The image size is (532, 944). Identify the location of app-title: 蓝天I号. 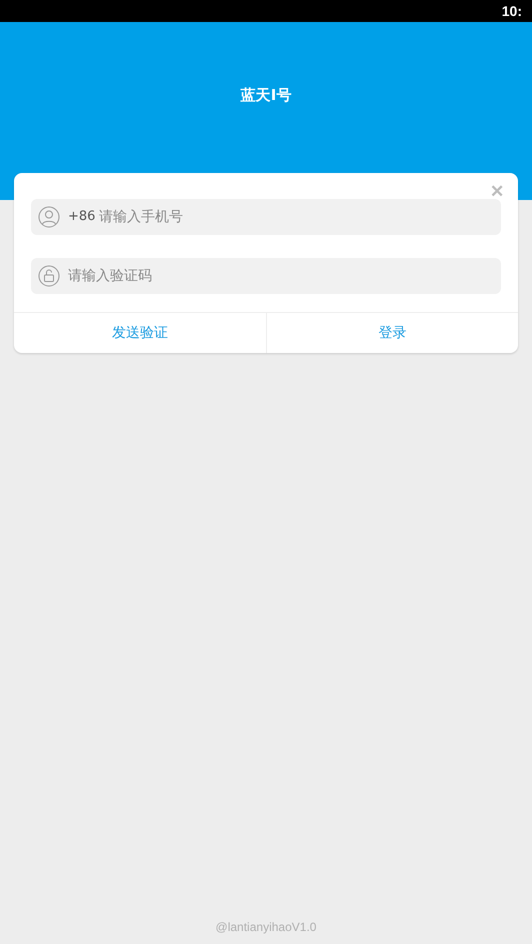
(266, 96).